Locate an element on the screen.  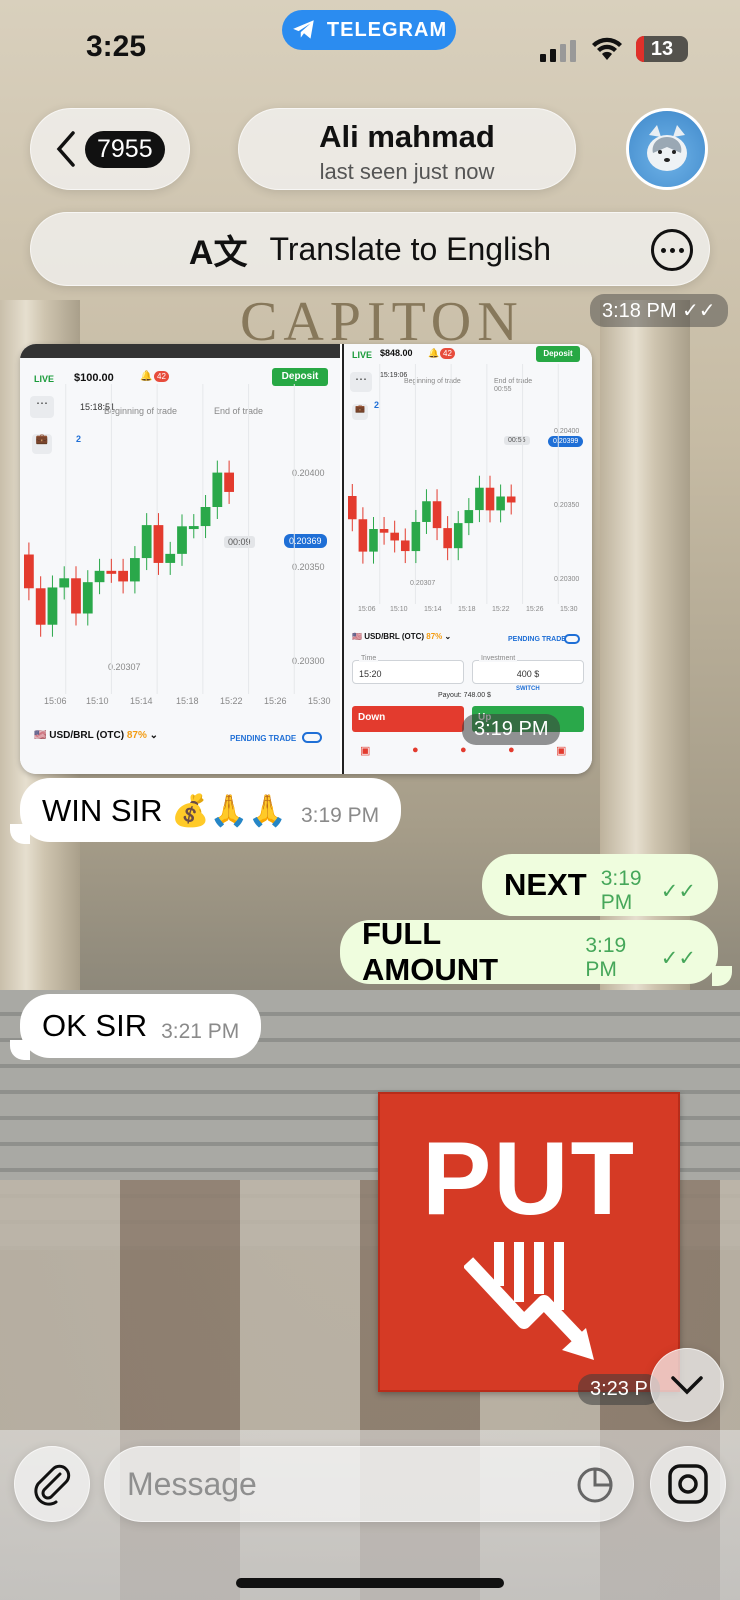
signal-icon is located at coordinates (558, 51).